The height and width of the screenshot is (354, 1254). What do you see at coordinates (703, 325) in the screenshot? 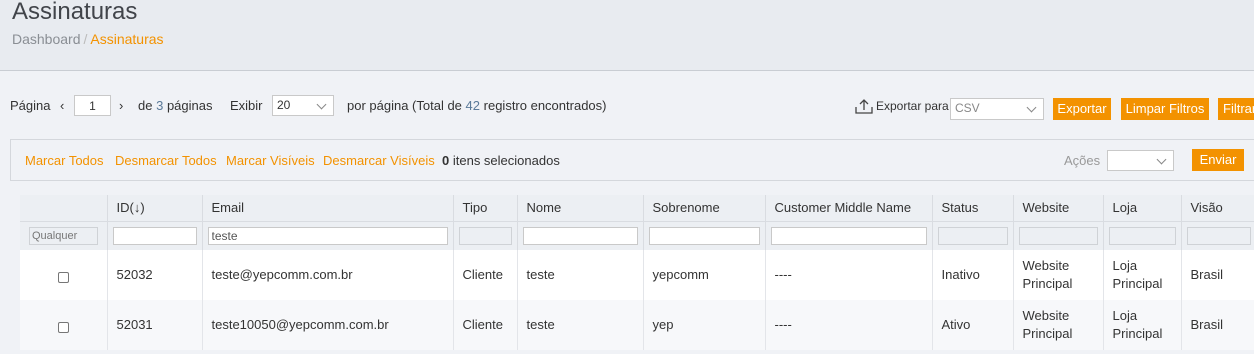
I see `cell-sobrenome: yep` at bounding box center [703, 325].